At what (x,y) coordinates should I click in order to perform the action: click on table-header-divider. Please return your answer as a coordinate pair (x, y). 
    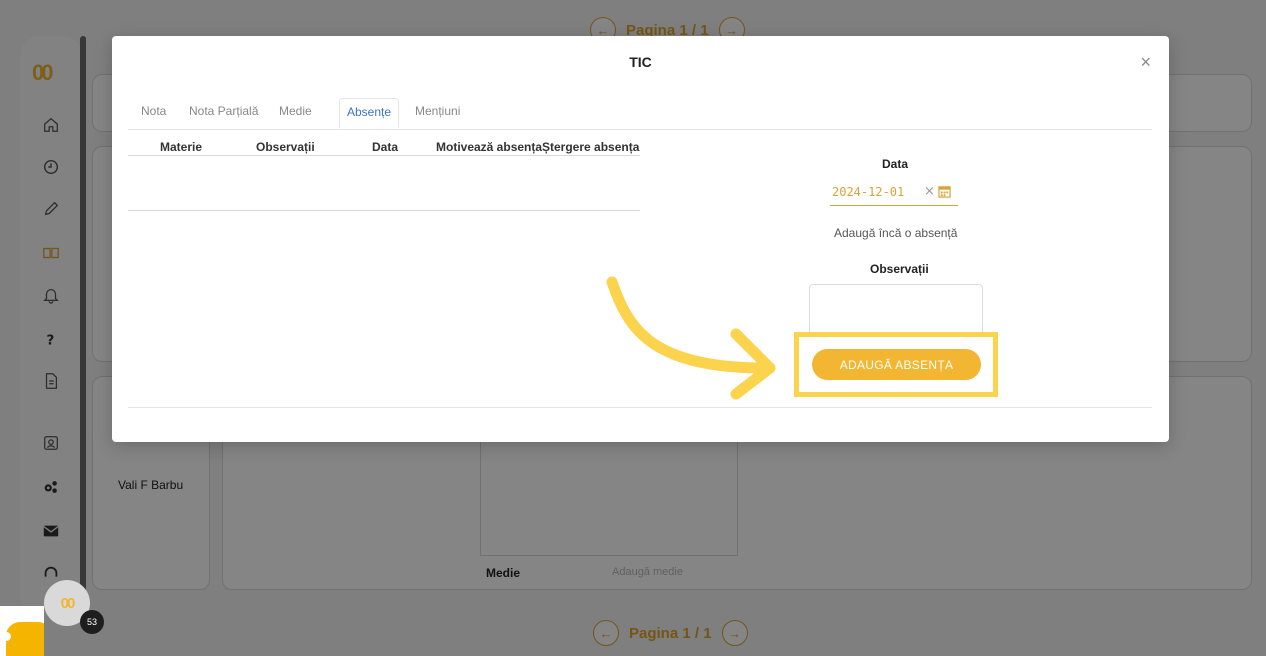
    Looking at the image, I should click on (384, 155).